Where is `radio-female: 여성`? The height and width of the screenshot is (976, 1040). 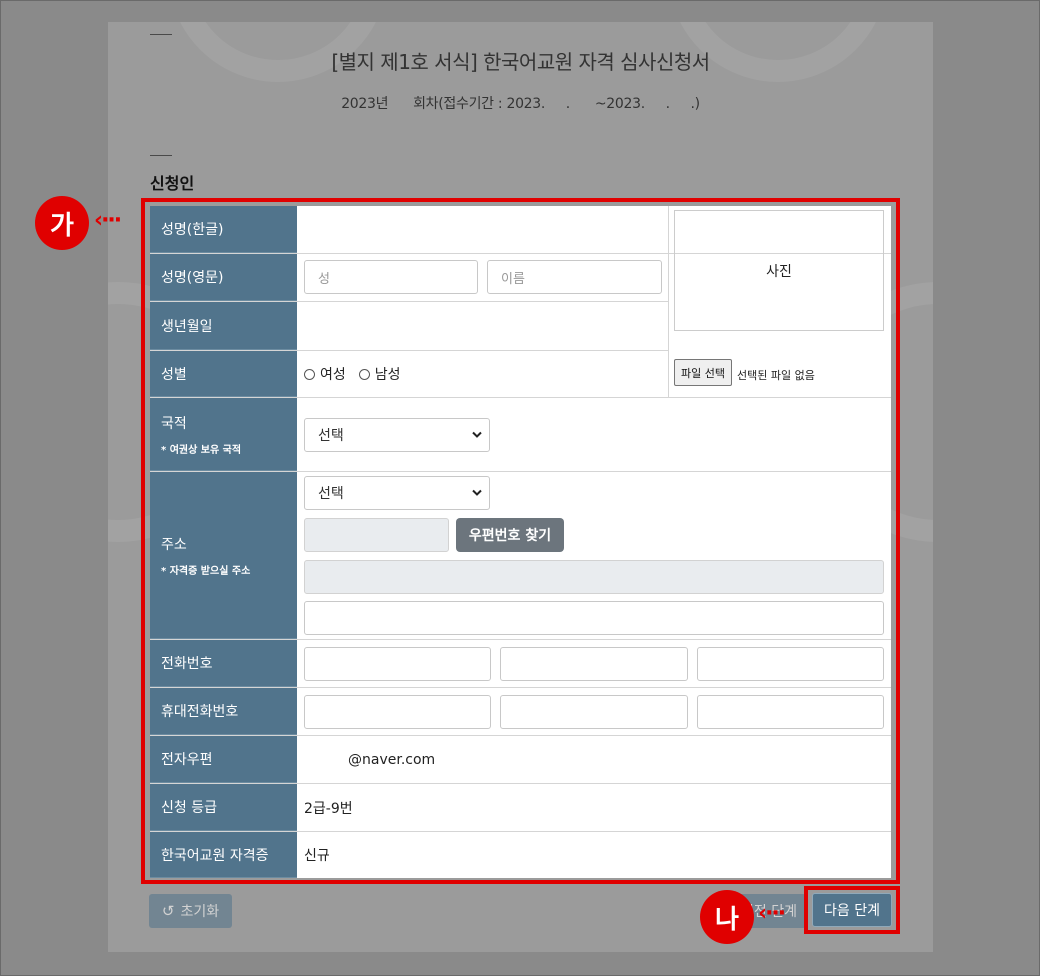
radio-female: 여성 is located at coordinates (325, 374).